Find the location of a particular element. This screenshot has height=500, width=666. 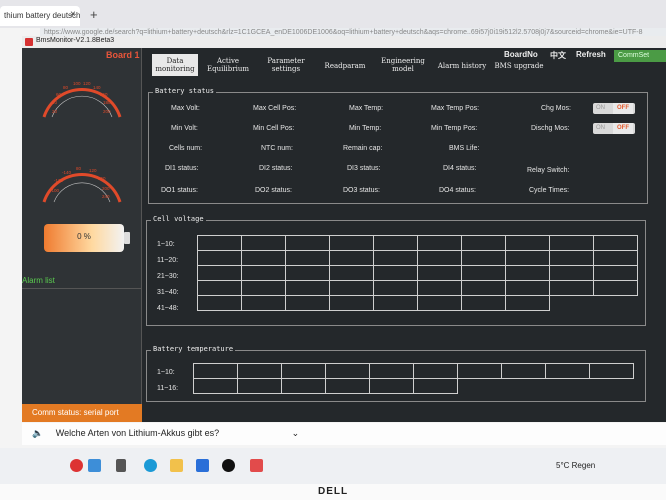

tab-readparam: Readparam is located at coordinates (345, 65).